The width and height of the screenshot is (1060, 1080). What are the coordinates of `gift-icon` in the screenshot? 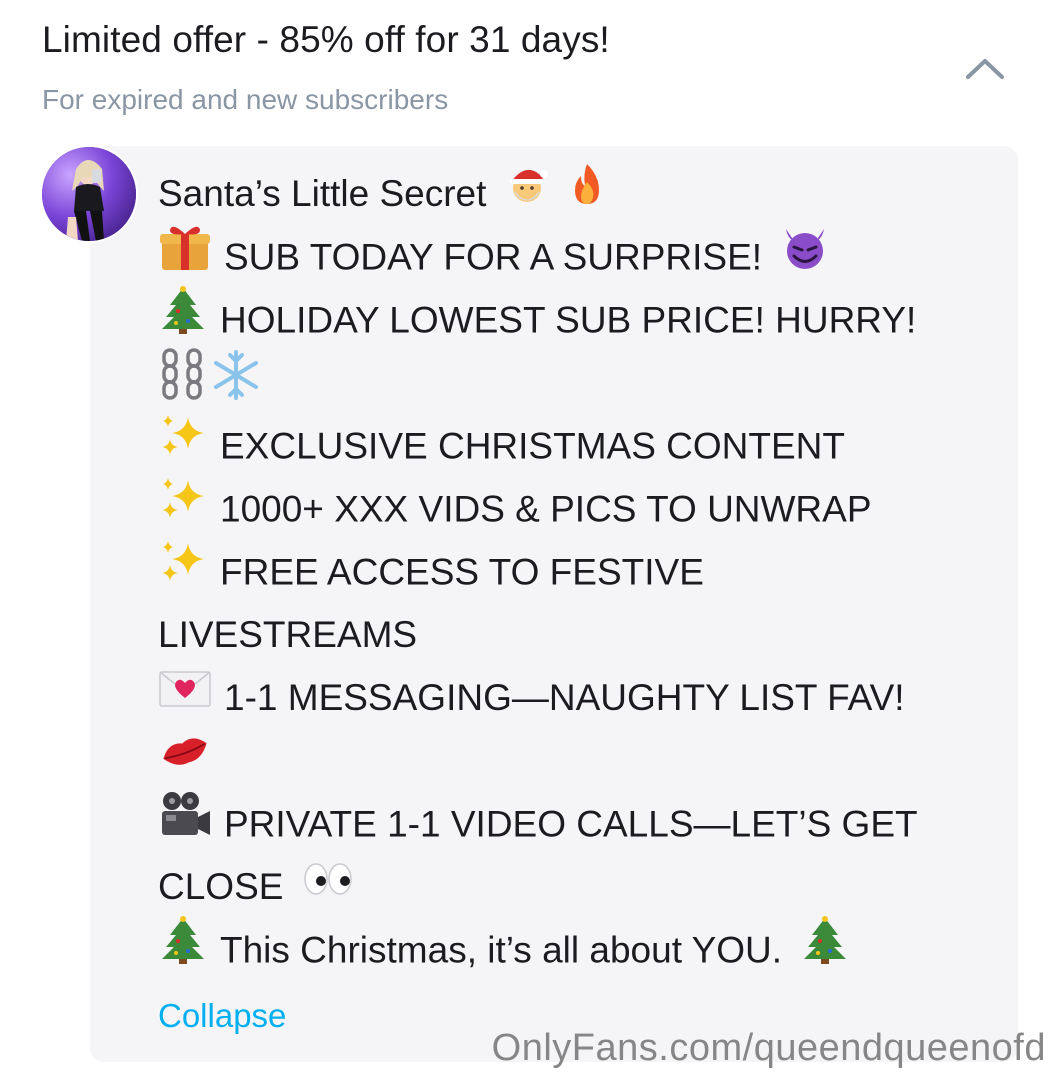 It's located at (185, 256).